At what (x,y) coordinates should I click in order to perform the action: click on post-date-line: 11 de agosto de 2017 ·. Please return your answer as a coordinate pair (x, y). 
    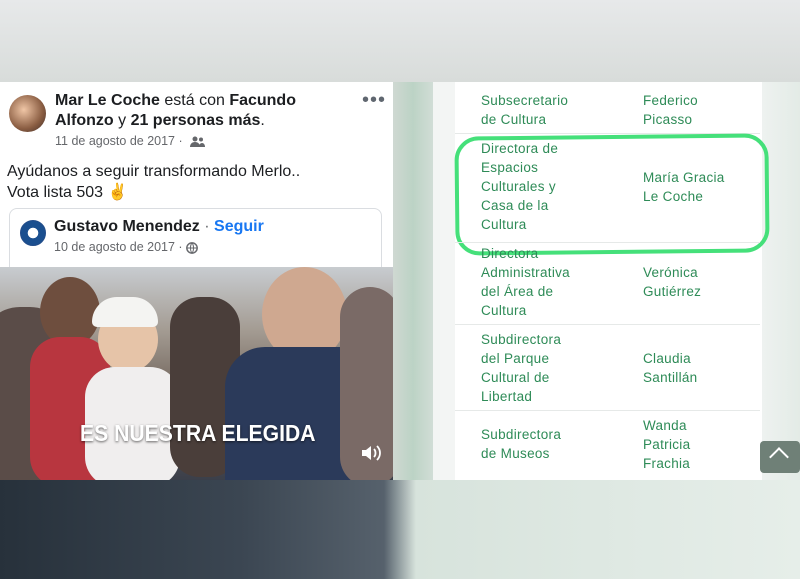
    Looking at the image, I should click on (130, 141).